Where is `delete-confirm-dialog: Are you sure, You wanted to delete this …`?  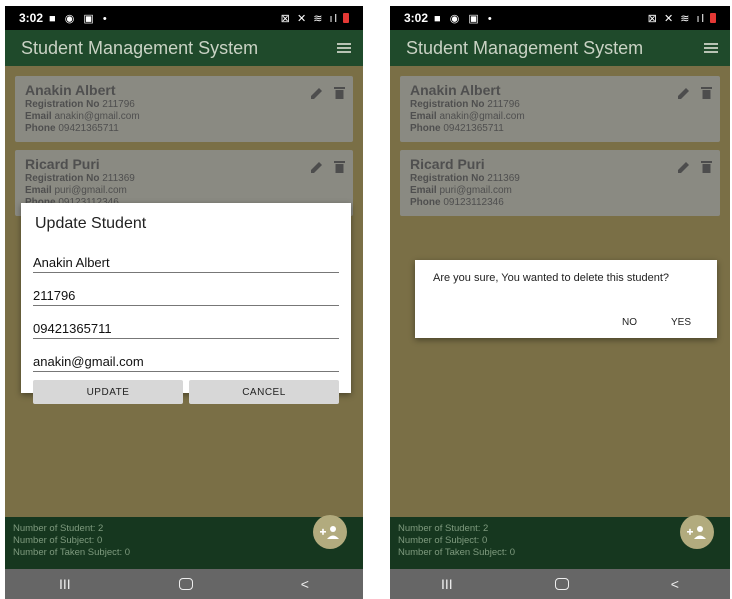 delete-confirm-dialog: Are you sure, You wanted to delete this … is located at coordinates (566, 299).